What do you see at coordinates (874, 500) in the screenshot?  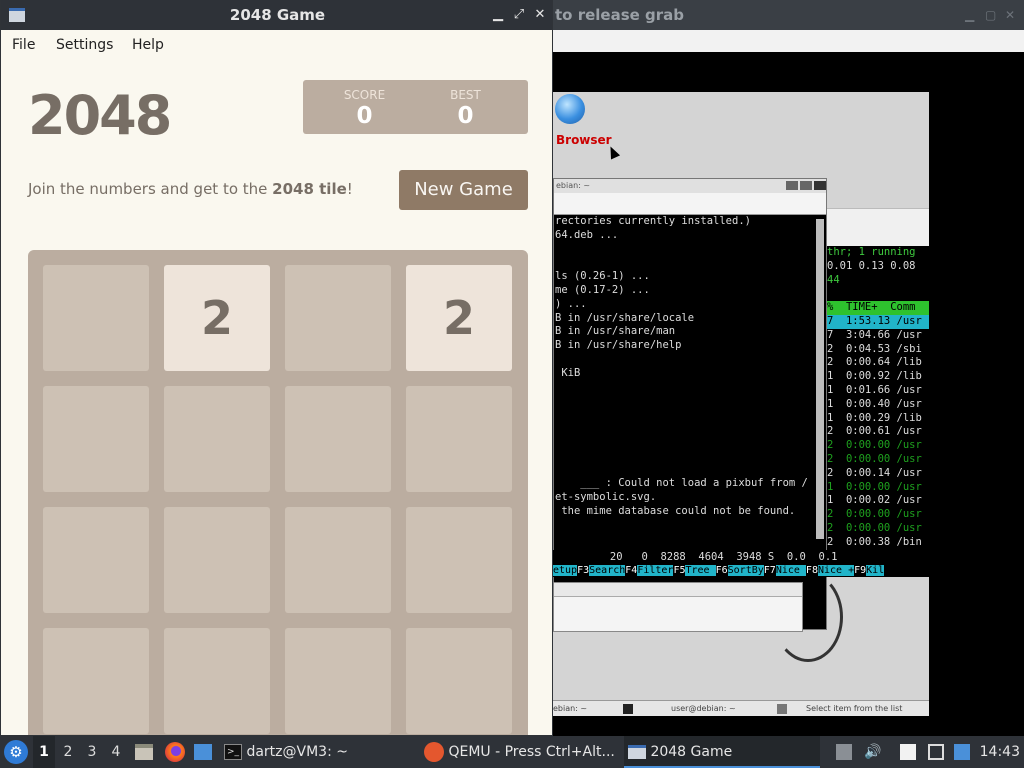 I see `htop-line: 1 0:00.02 /usr` at bounding box center [874, 500].